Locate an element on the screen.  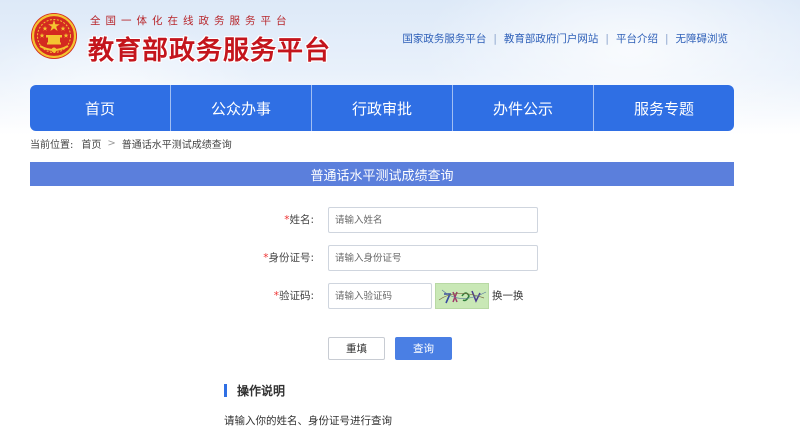
captcha-label-text: 验证码: is located at coordinates (296, 296).